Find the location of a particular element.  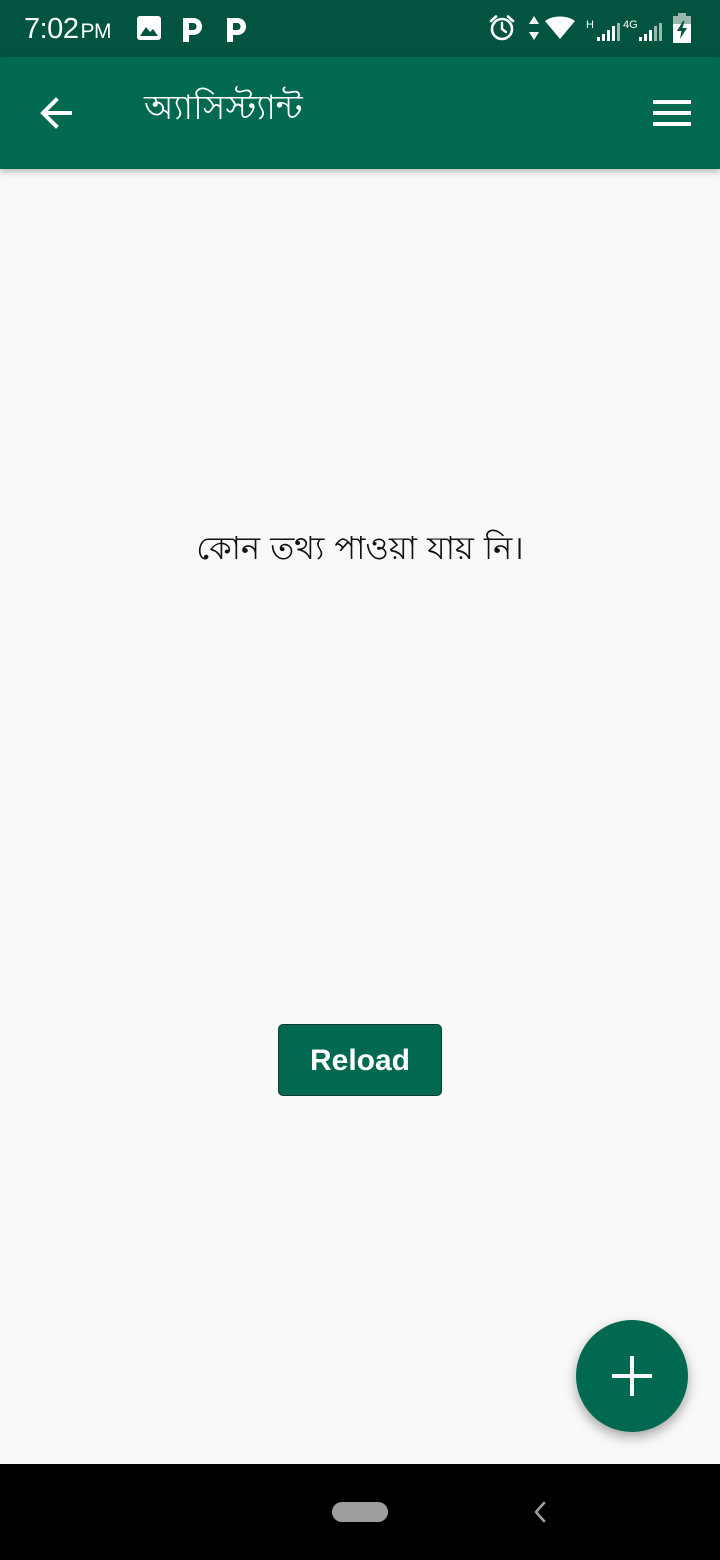

hamburger-menu-icon is located at coordinates (672, 113).